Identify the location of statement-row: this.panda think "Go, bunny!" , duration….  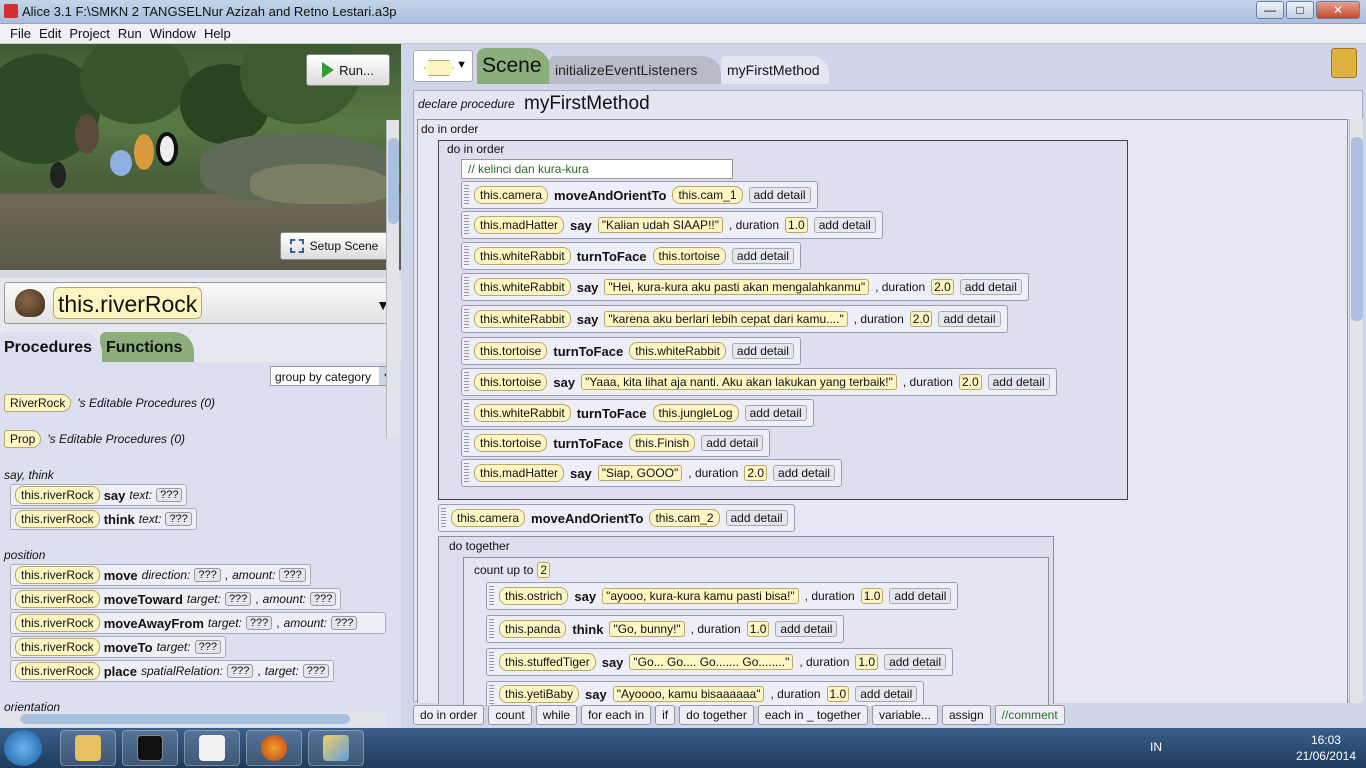
(665, 629).